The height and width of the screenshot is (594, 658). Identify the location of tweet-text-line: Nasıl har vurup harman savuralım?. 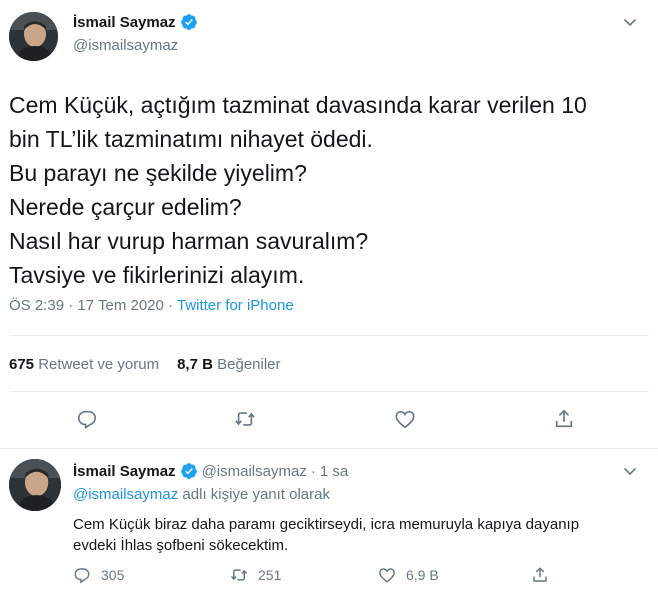
(189, 241).